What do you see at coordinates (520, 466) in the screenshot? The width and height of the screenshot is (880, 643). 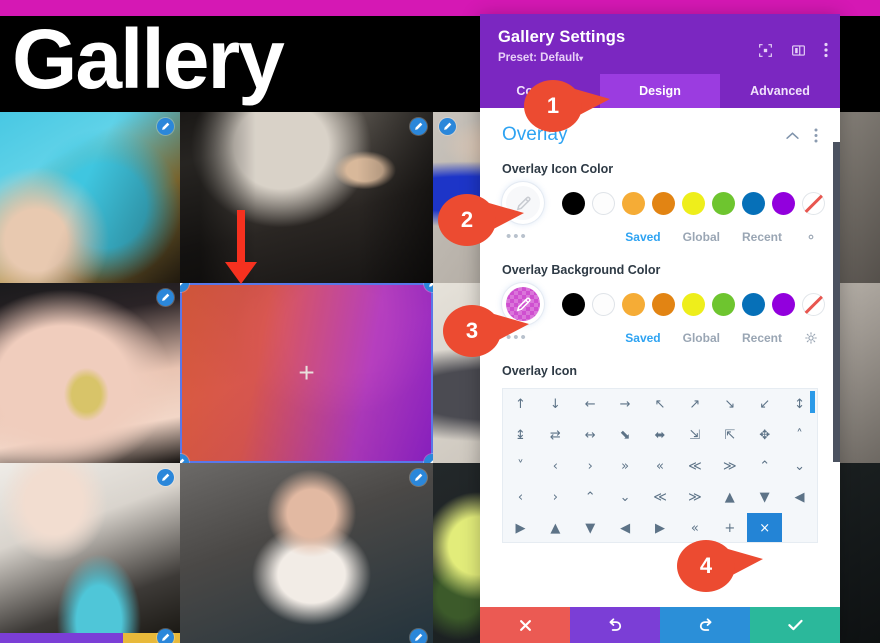 I see `icon-option: ˅` at bounding box center [520, 466].